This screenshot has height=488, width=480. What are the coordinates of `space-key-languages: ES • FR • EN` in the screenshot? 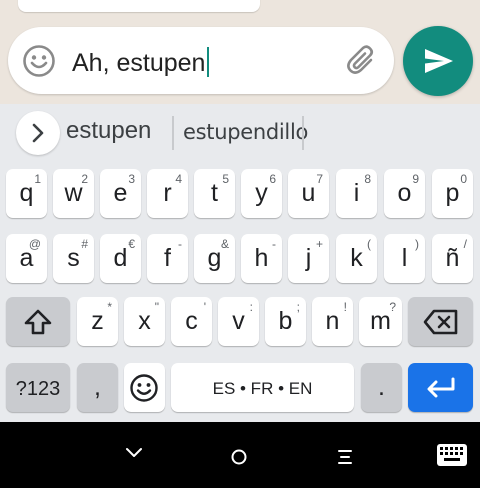 It's located at (262, 388).